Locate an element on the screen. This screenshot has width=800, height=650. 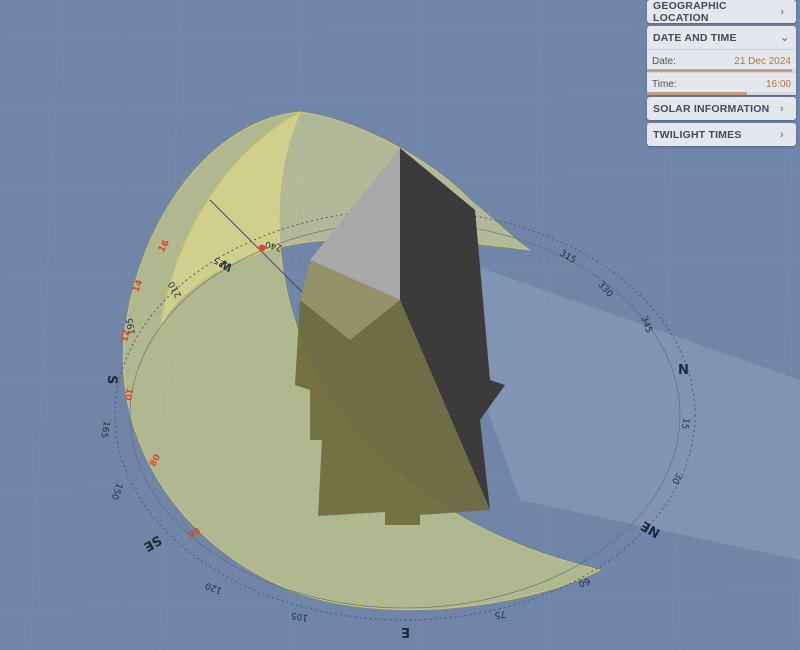
date-and-time-header: DATE AND TIME ⌄ is located at coordinates (721, 37).